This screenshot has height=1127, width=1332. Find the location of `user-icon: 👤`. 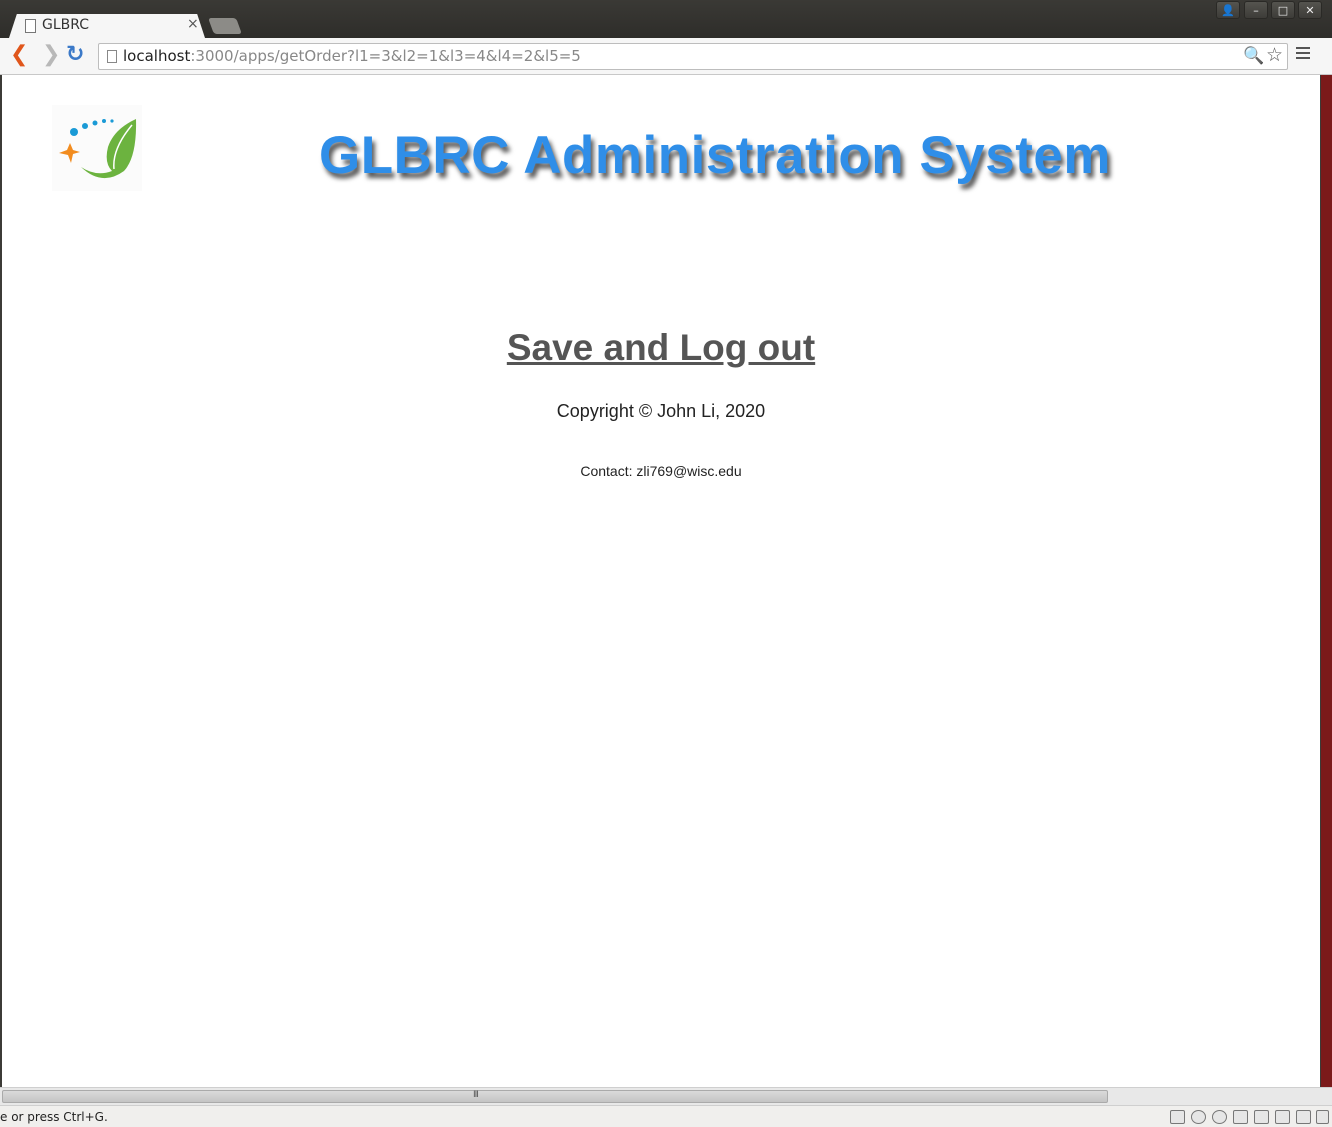

user-icon: 👤 is located at coordinates (1228, 10).